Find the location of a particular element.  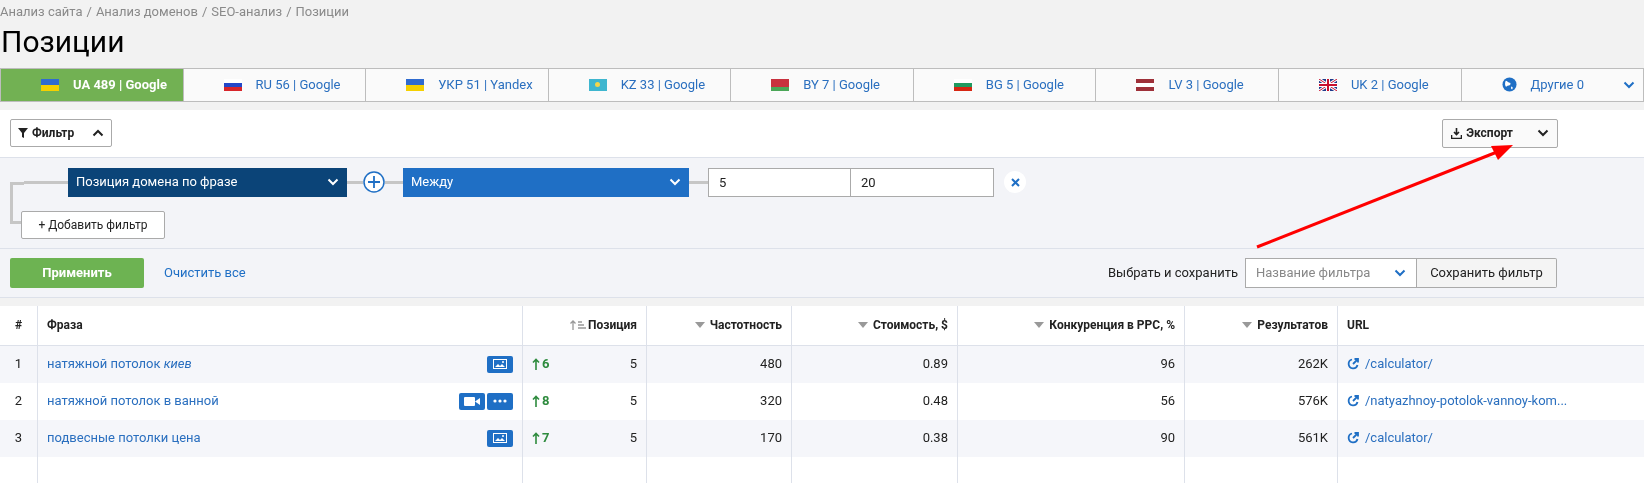

position-change: 8 is located at coordinates (541, 401).